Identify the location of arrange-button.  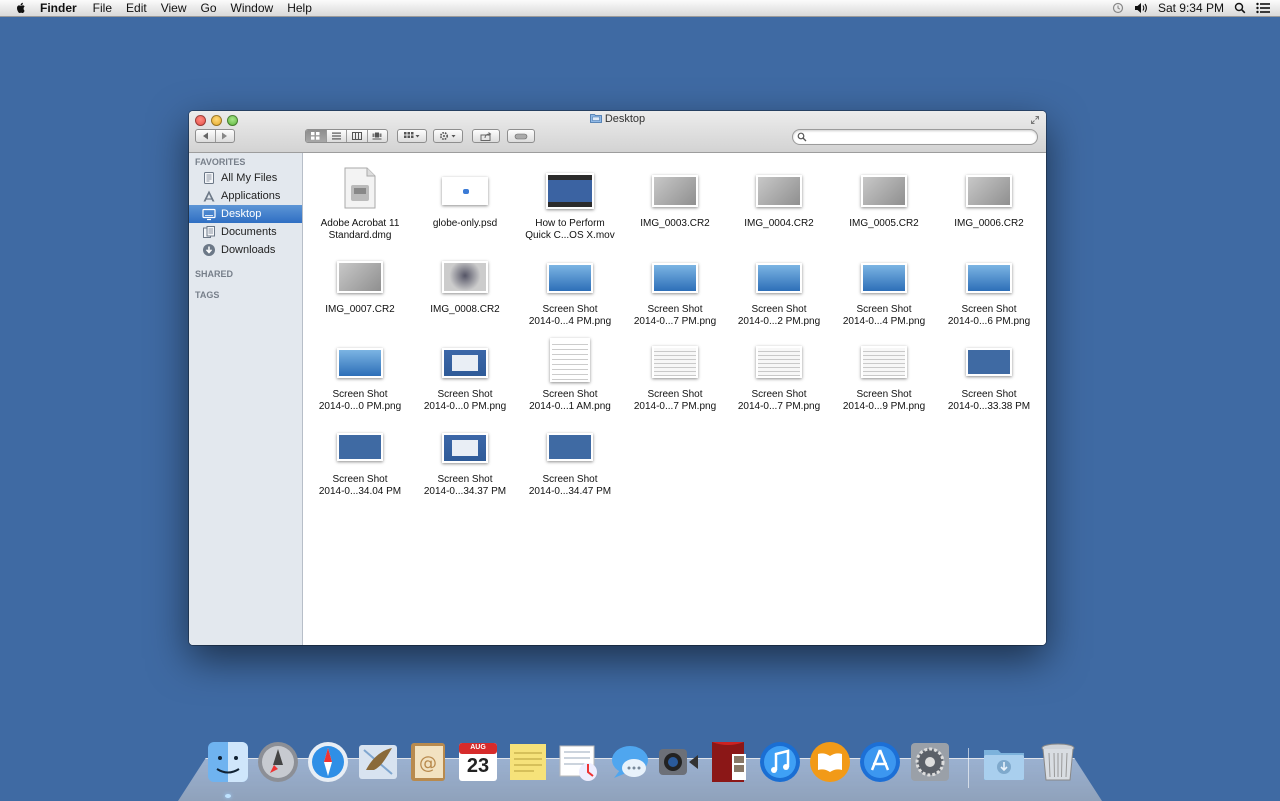
(412, 136).